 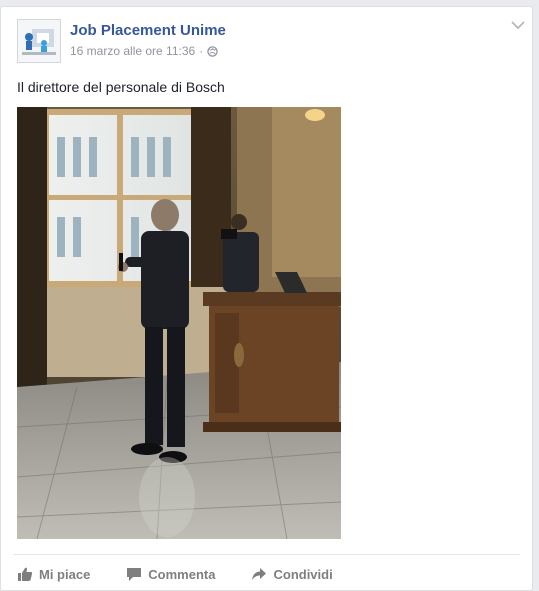 I want to click on post-timestamp: 16 marzo alle ore 11:36, so click(x=132, y=51).